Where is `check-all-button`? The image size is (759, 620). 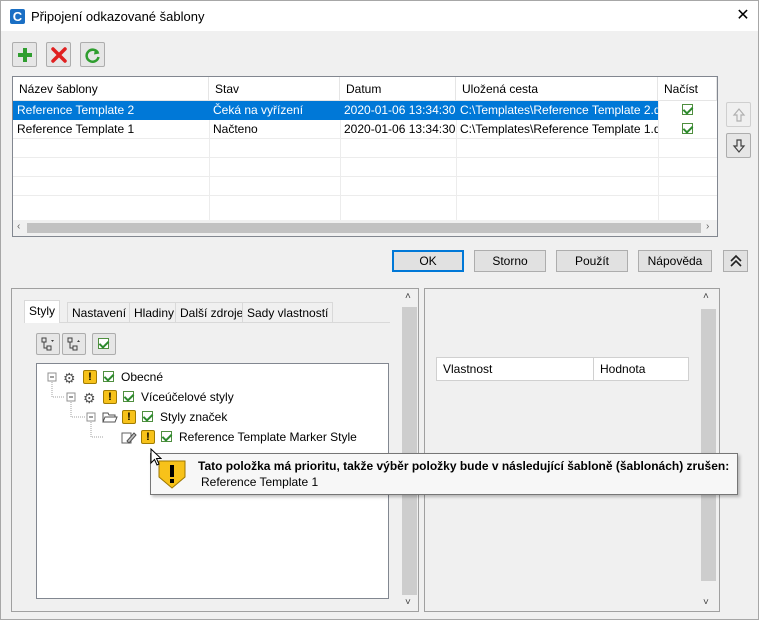
check-all-button is located at coordinates (104, 344).